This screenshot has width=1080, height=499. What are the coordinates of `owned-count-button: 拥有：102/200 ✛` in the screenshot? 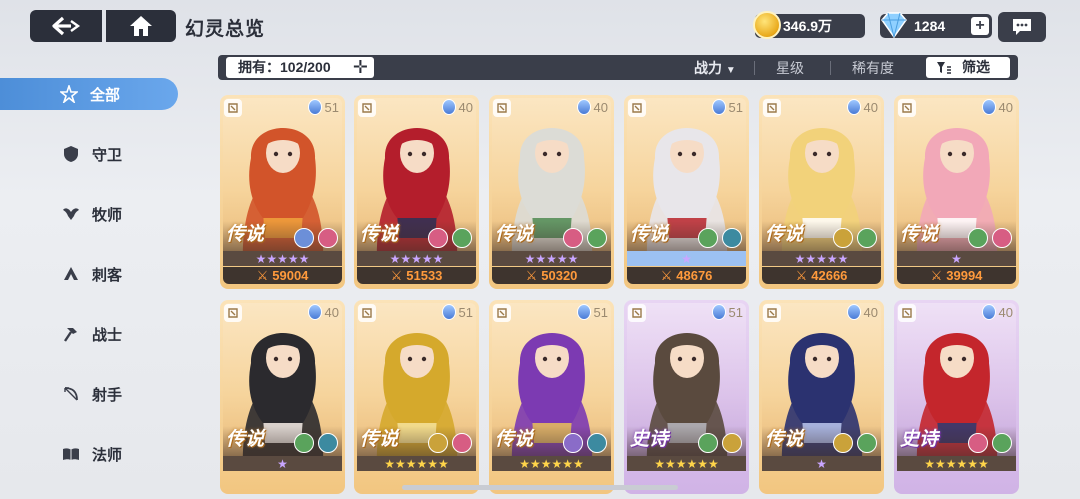 It's located at (300, 67).